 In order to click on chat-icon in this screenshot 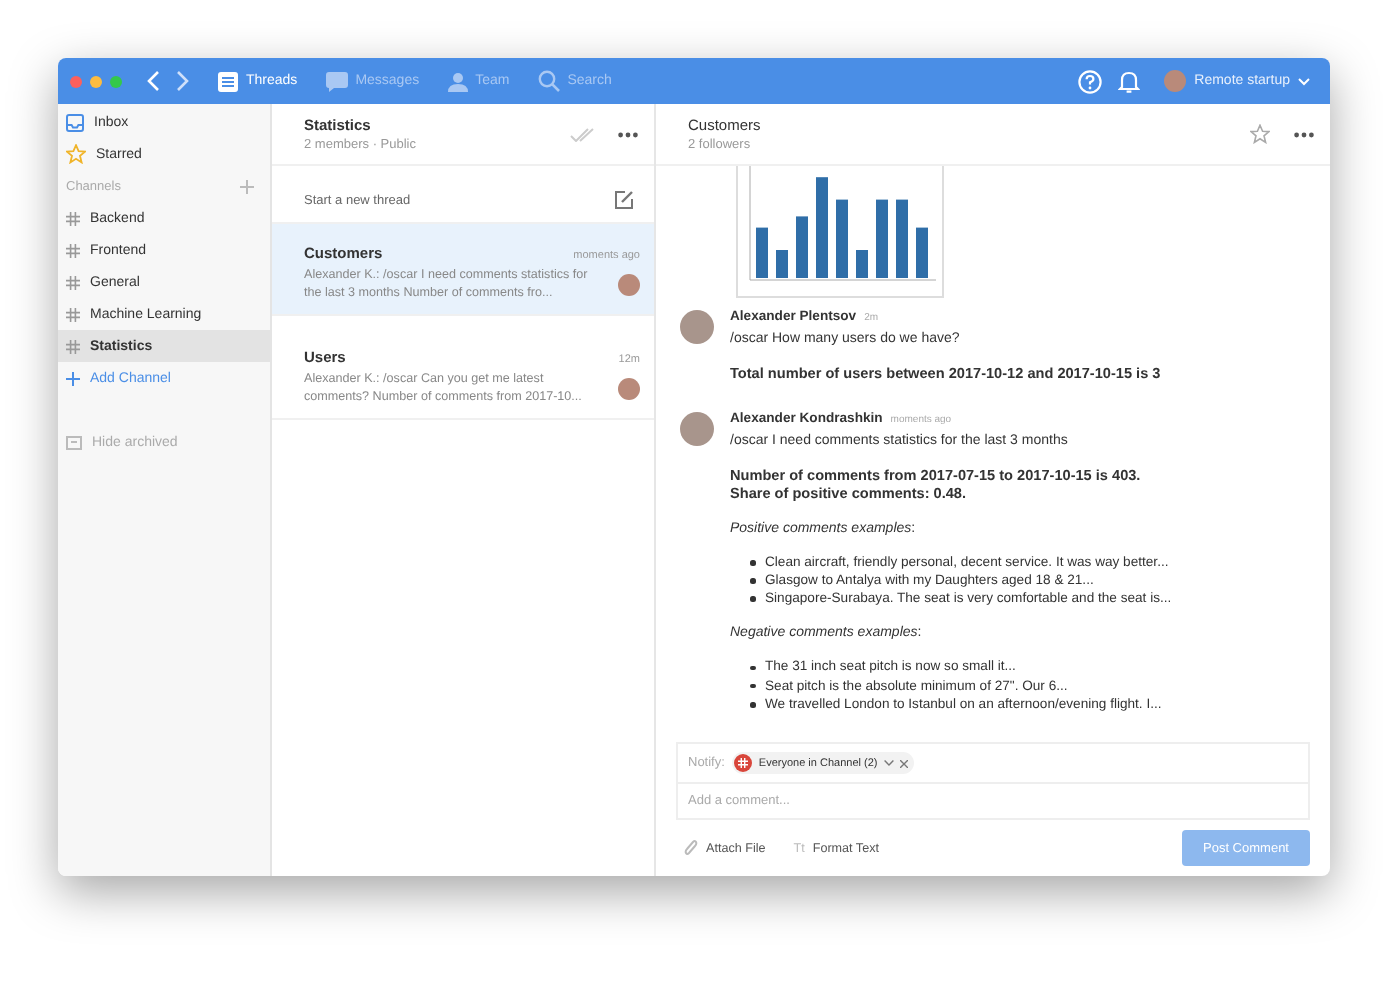, I will do `click(336, 81)`.